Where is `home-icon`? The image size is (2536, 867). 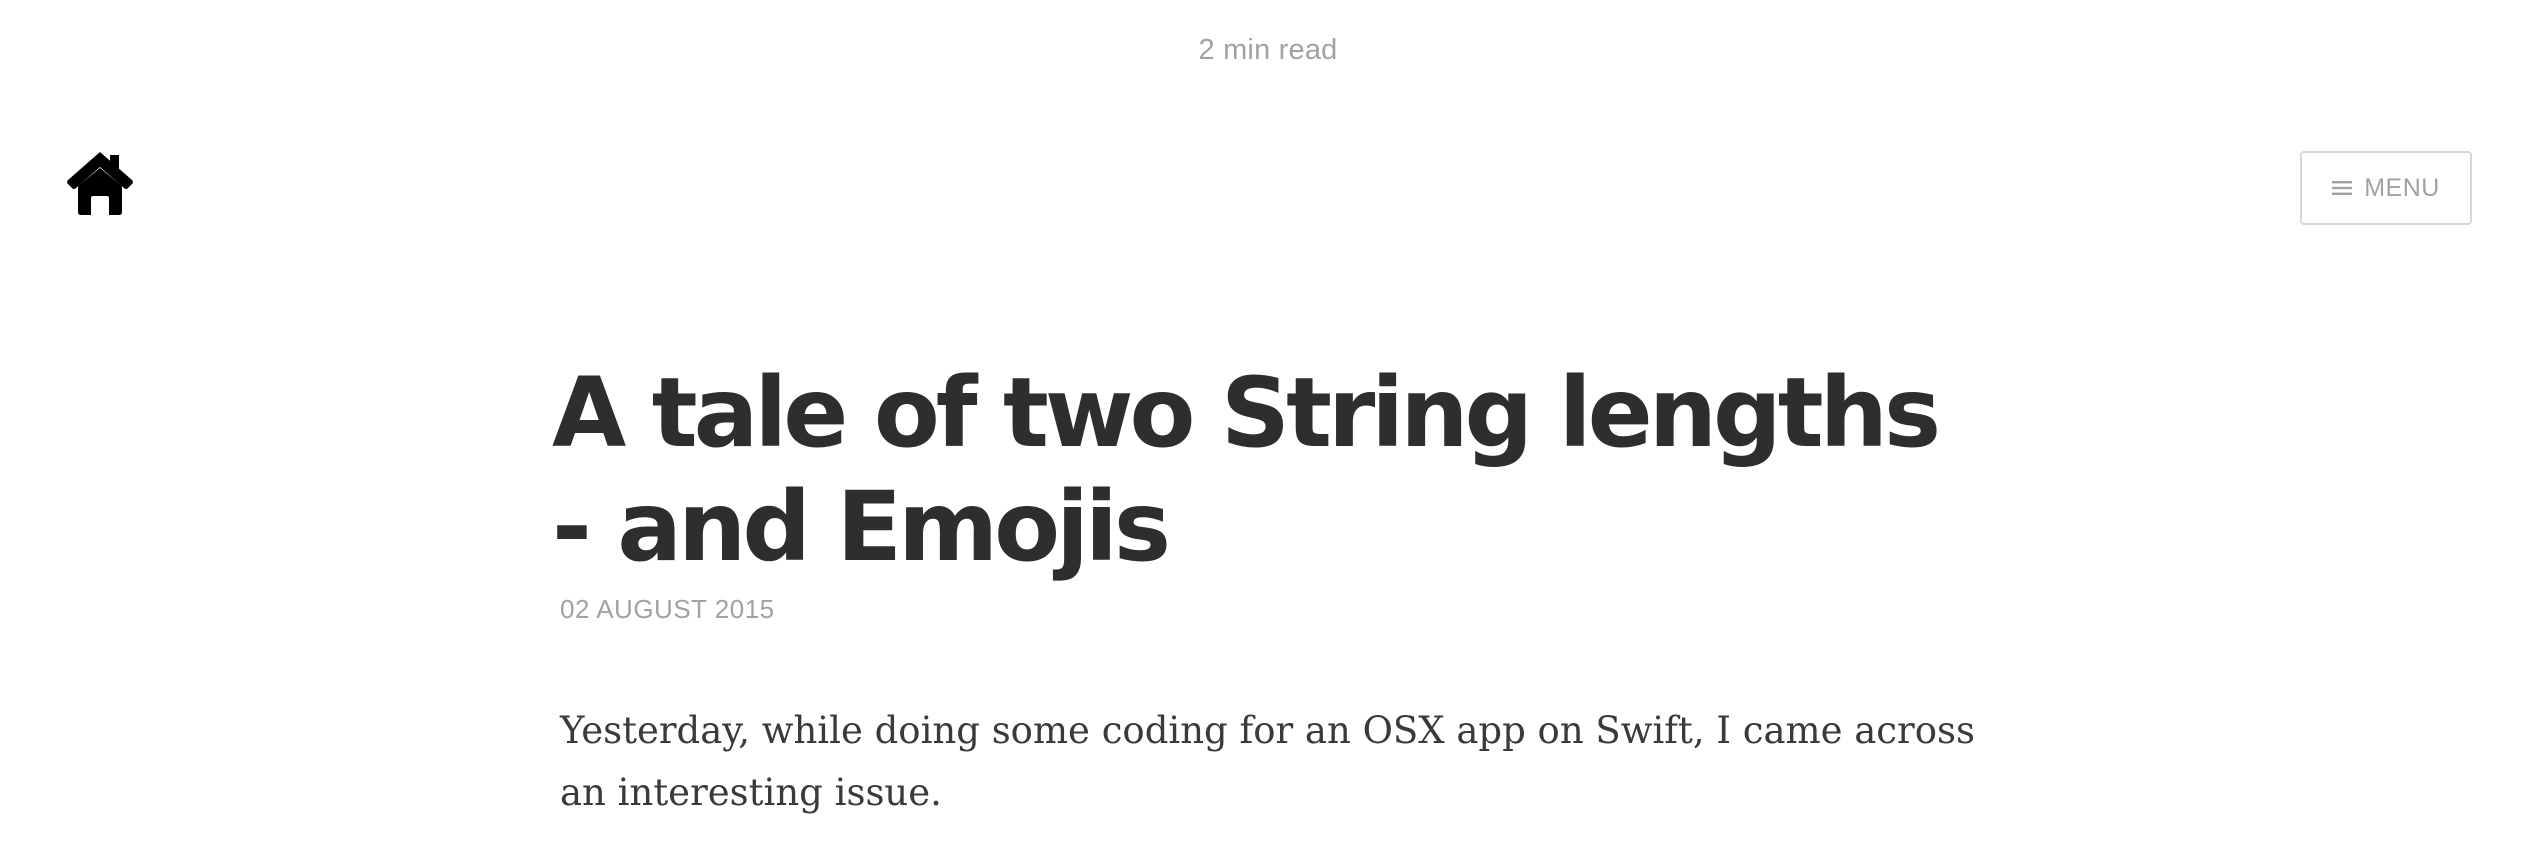
home-icon is located at coordinates (100, 182).